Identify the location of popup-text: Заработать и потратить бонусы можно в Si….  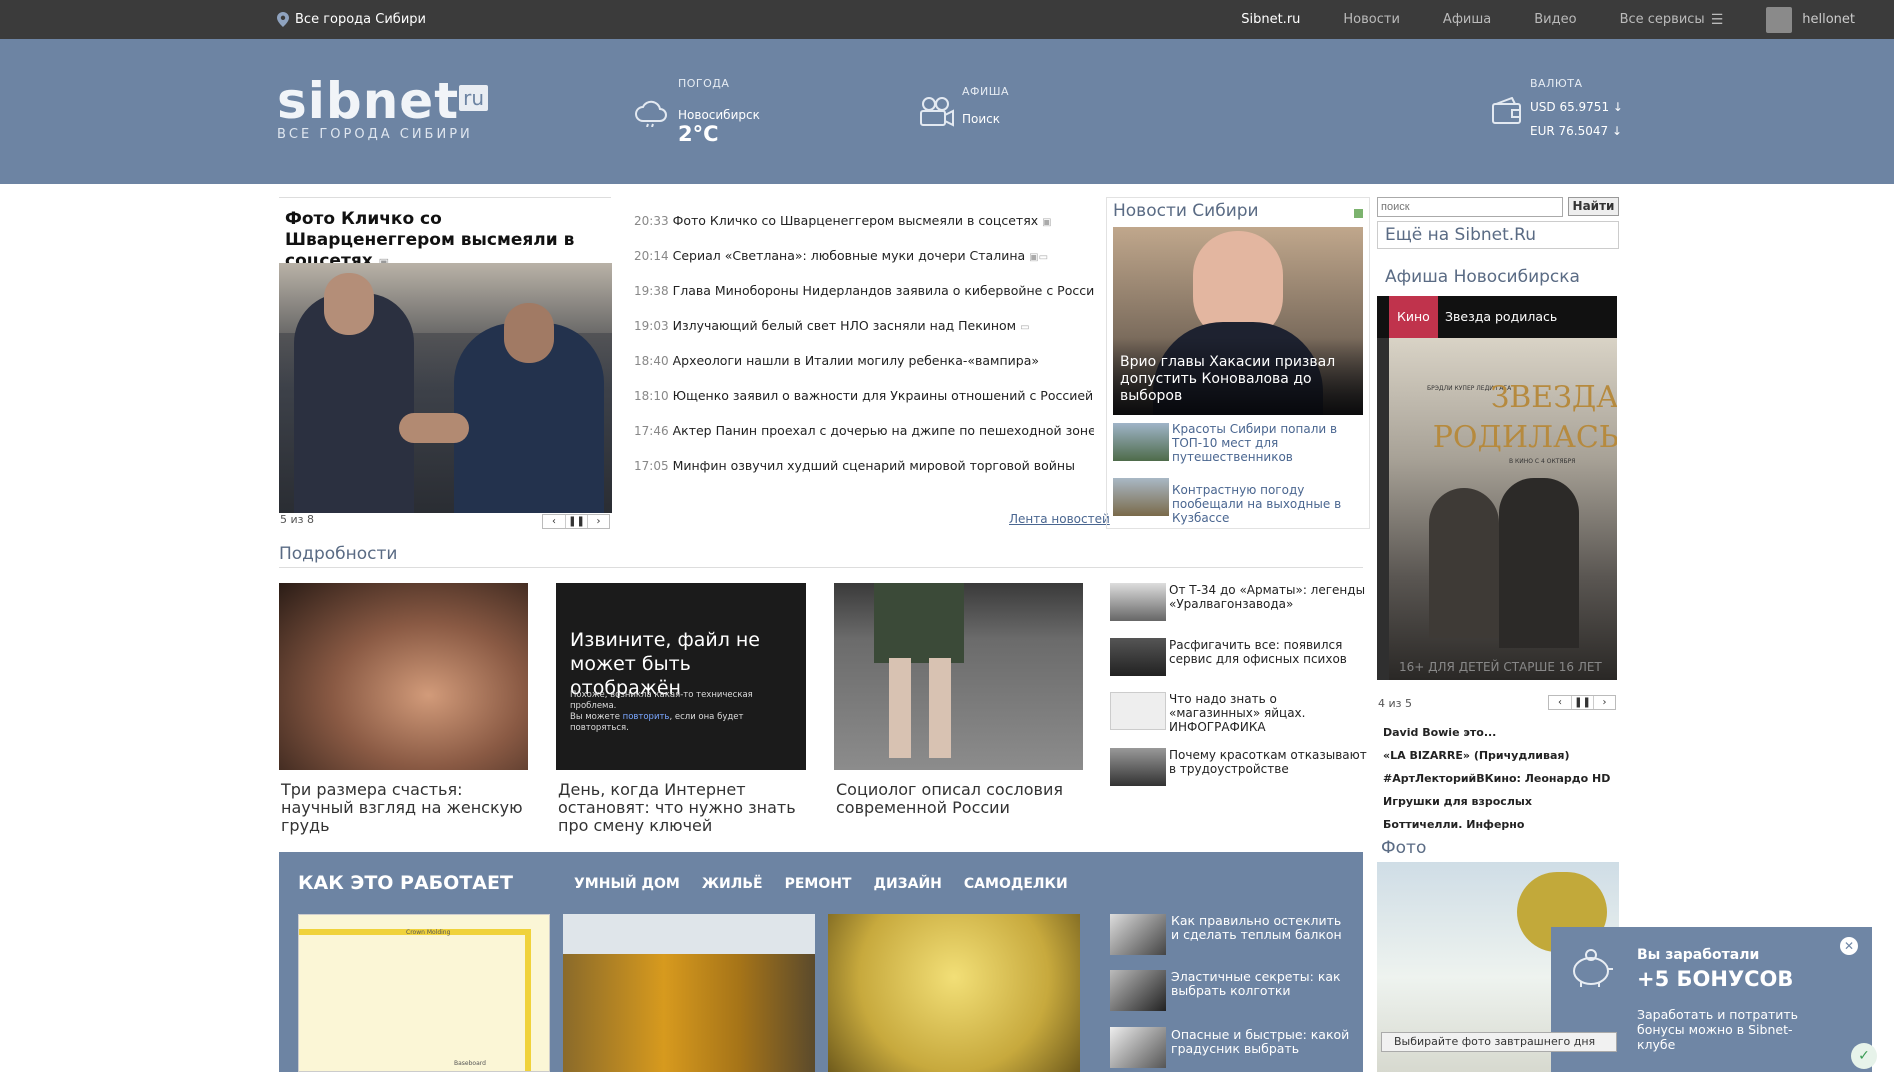
(1718, 1029).